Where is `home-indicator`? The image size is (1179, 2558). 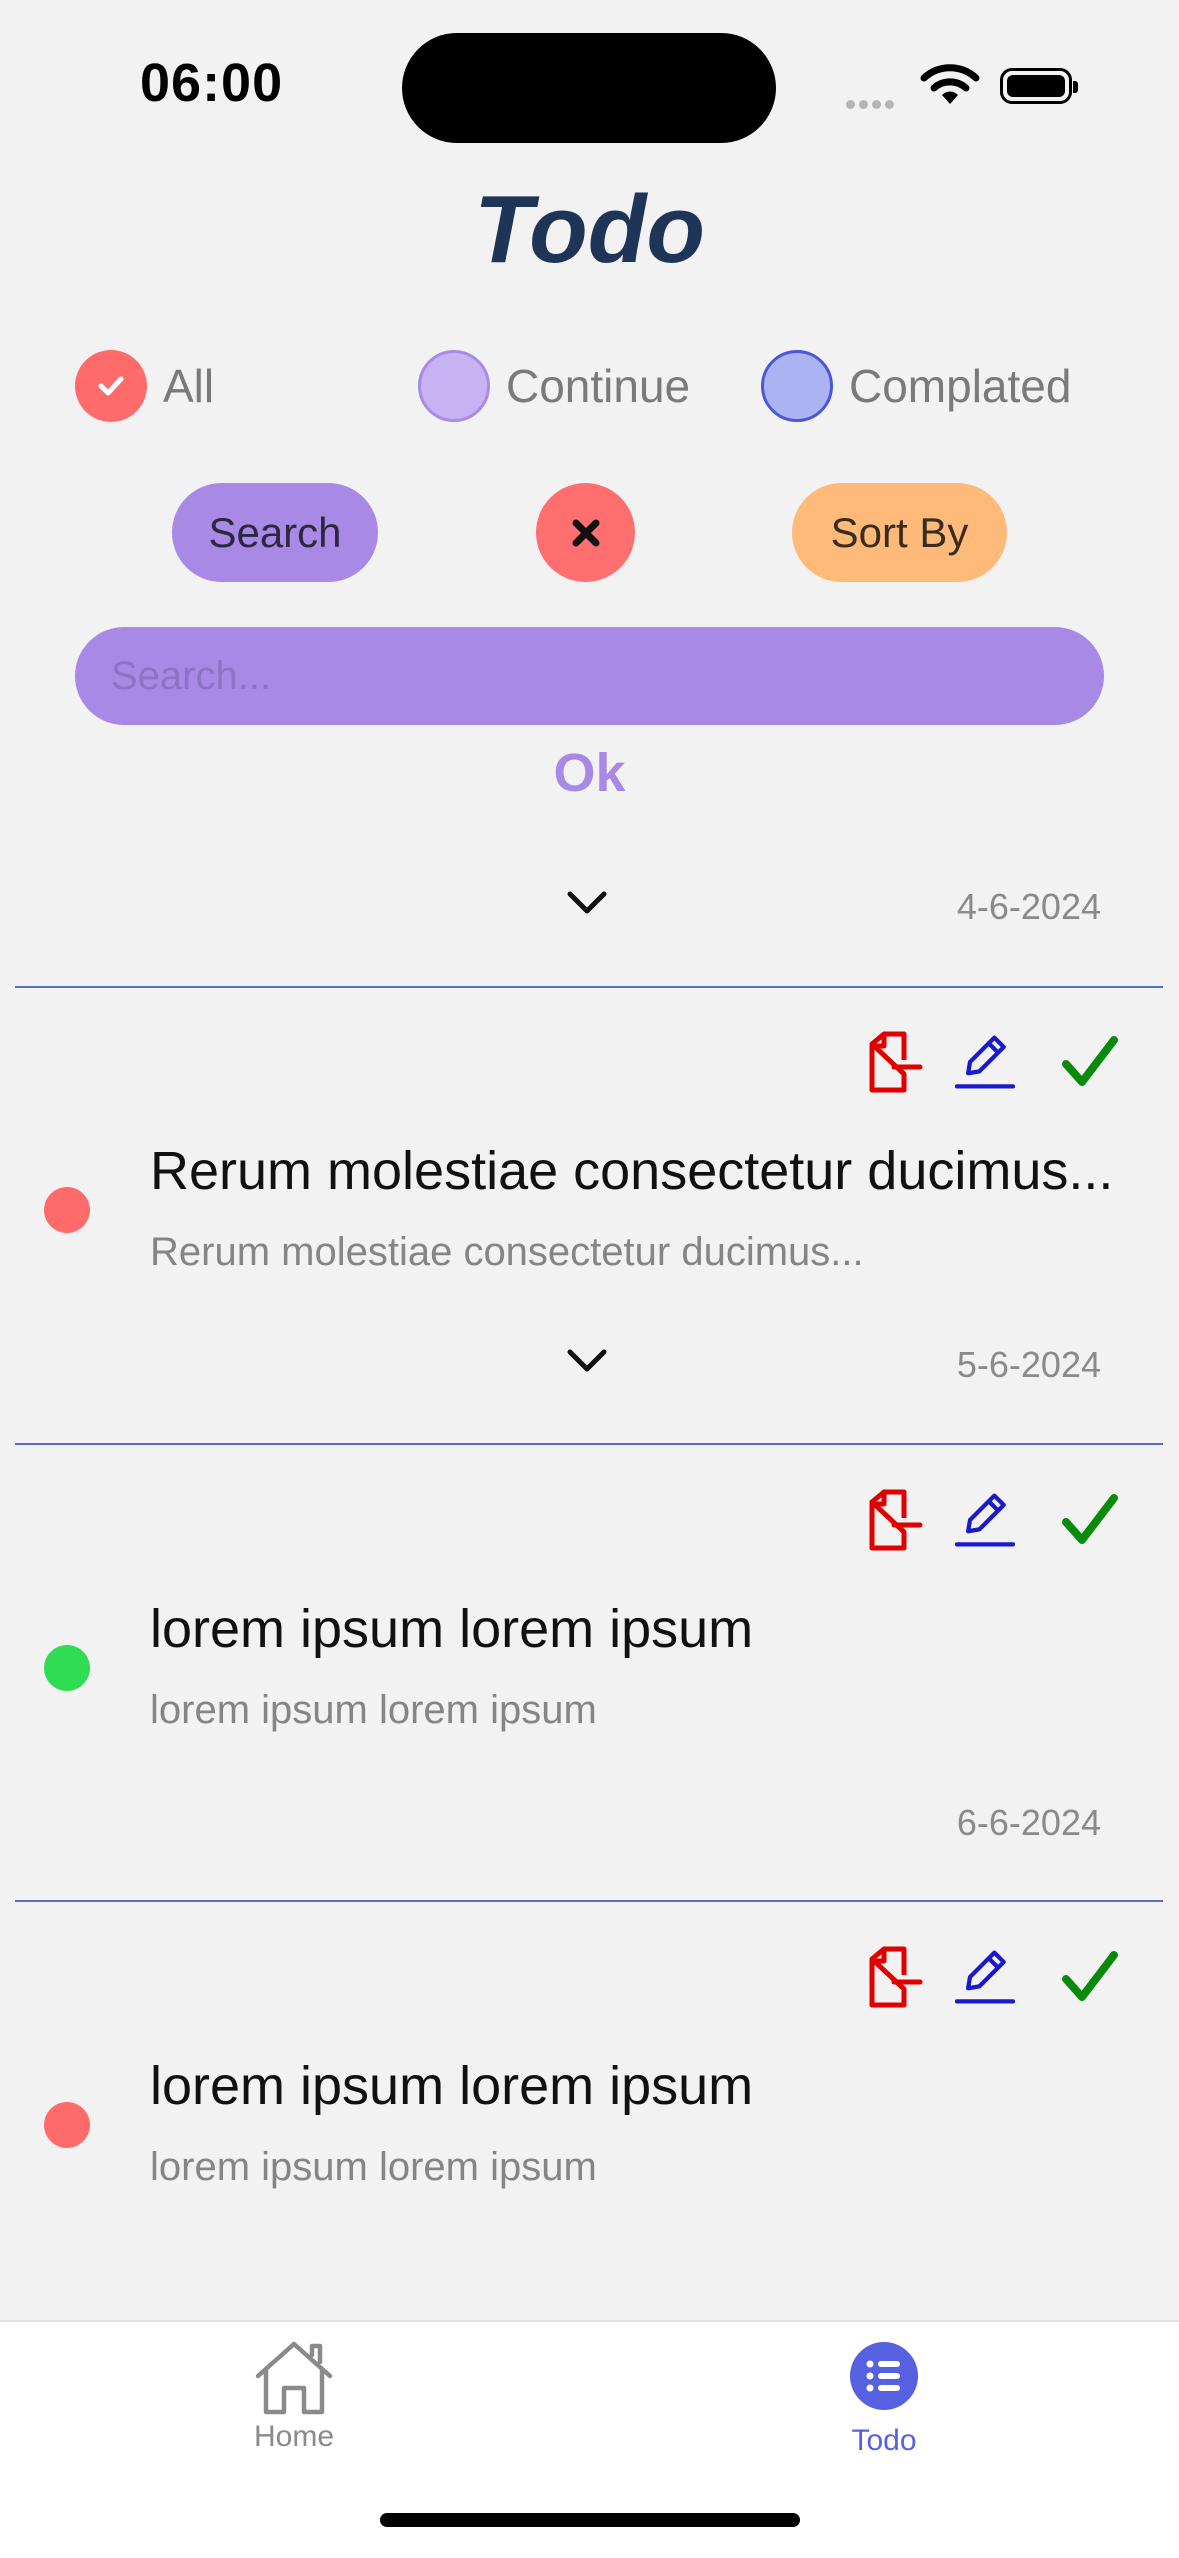
home-indicator is located at coordinates (590, 2520).